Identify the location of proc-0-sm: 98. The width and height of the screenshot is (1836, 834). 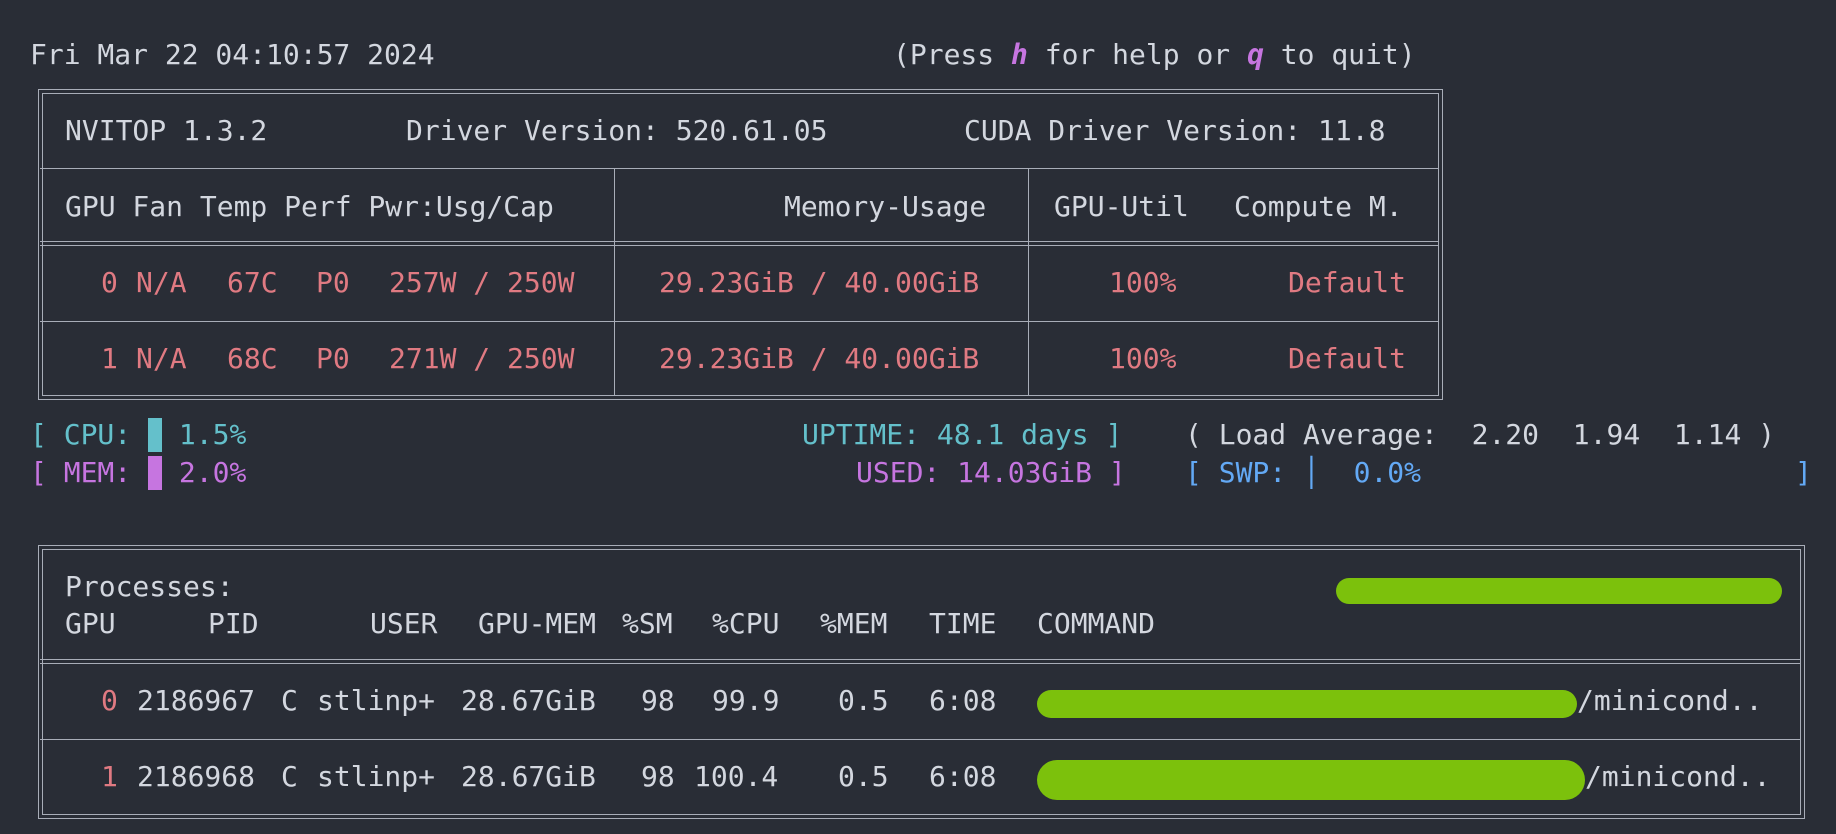
(658, 700).